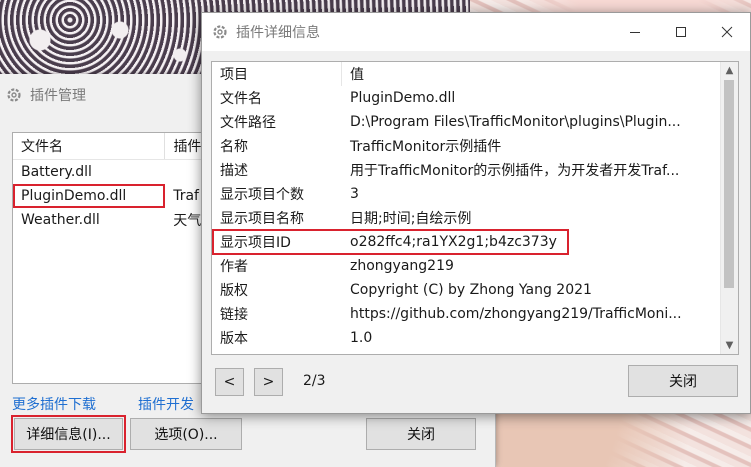 This screenshot has height=467, width=751. What do you see at coordinates (354, 194) in the screenshot?
I see `row-value: 3` at bounding box center [354, 194].